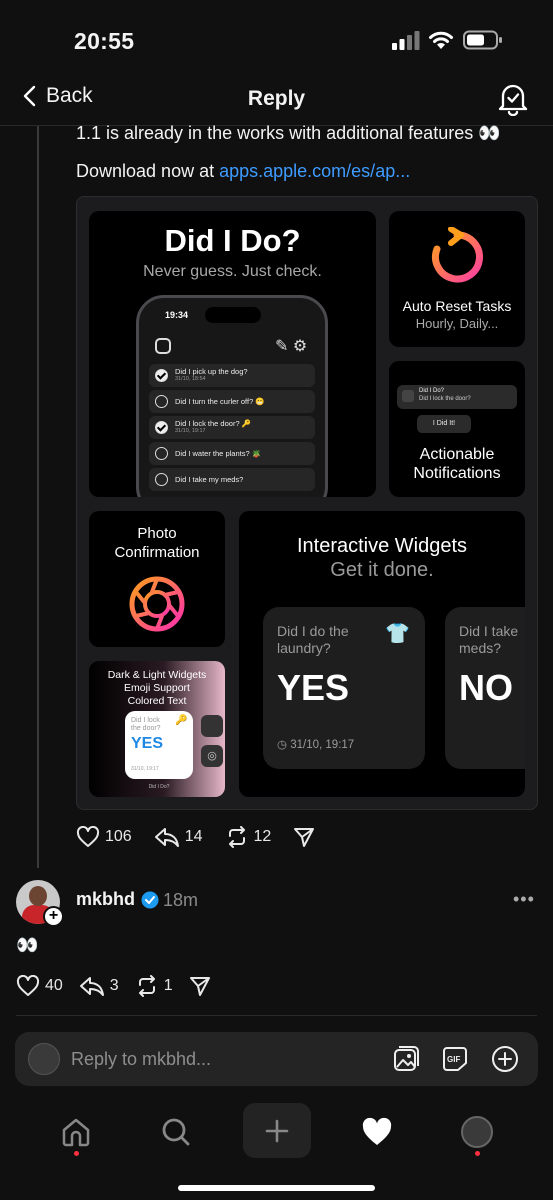 The height and width of the screenshot is (1200, 553). Describe the element at coordinates (69, 95) in the screenshot. I see `back-label: Back` at that location.